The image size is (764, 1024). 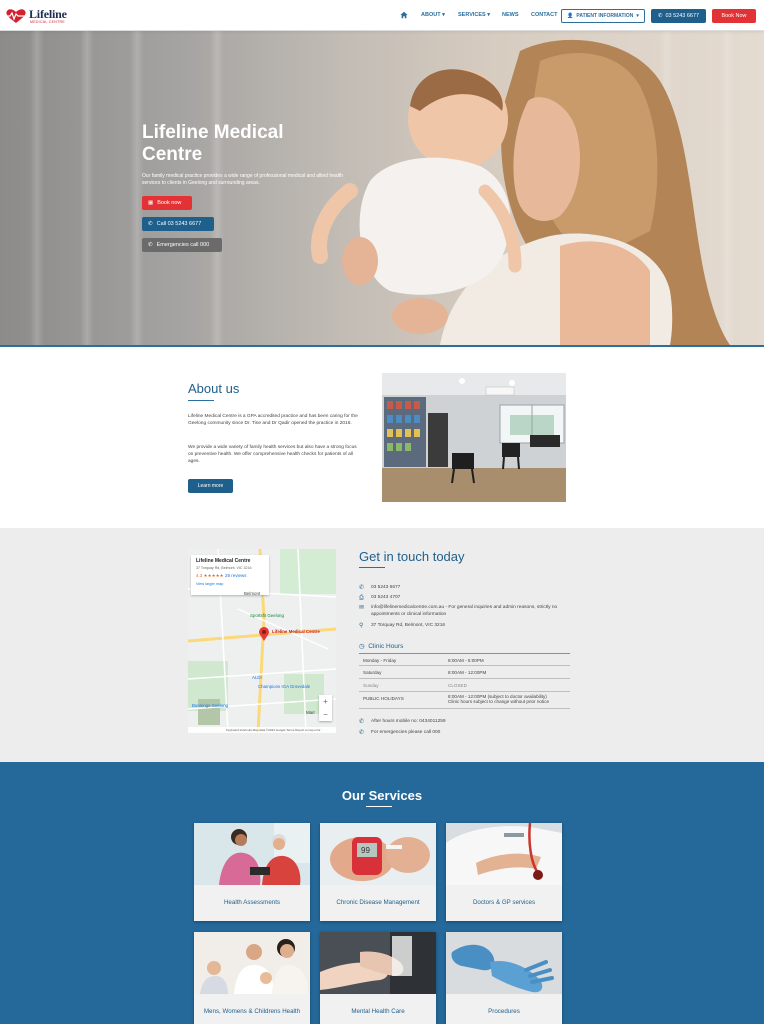 I want to click on nav-about: ABOUT ▾, so click(x=433, y=15).